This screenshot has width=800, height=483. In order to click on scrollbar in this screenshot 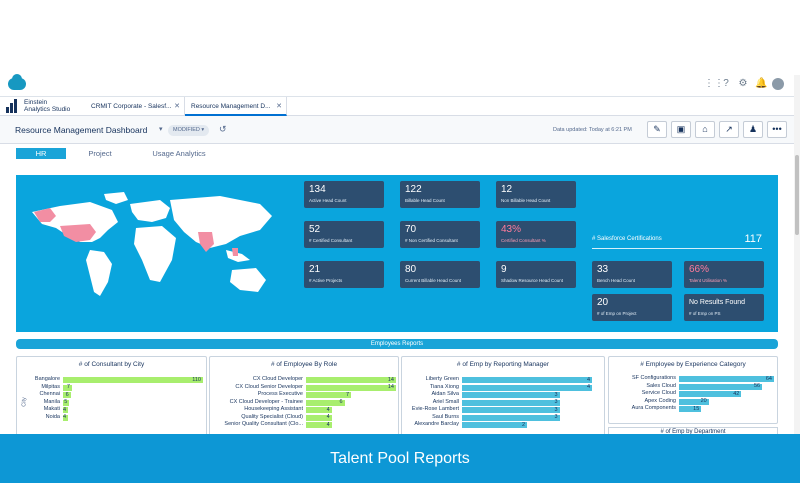, I will do `click(797, 254)`.